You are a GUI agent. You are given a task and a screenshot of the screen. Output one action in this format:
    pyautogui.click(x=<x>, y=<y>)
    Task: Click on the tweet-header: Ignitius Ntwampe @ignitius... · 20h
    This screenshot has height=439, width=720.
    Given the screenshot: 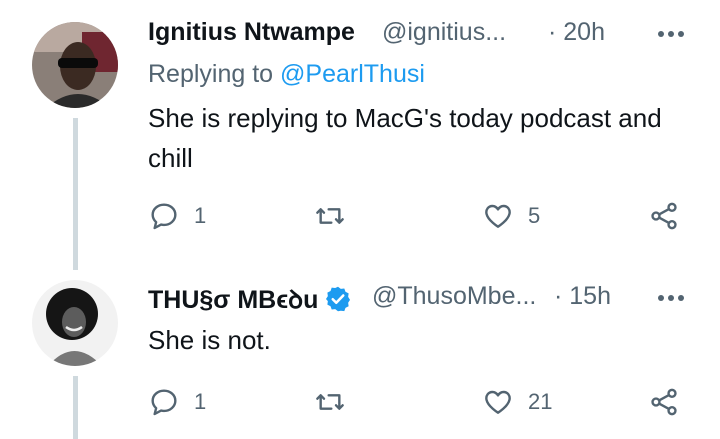 What is the action you would take?
    pyautogui.click(x=434, y=36)
    